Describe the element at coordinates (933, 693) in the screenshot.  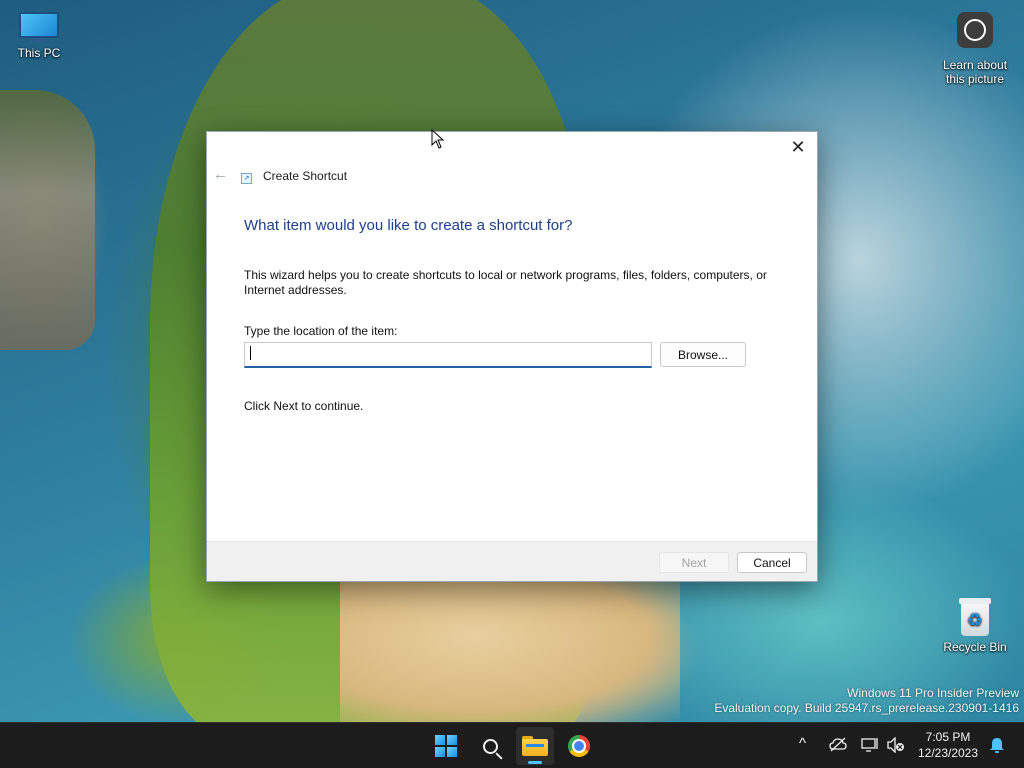
I see `watermark-line-1: Windows 11 Pro Insider Preview` at that location.